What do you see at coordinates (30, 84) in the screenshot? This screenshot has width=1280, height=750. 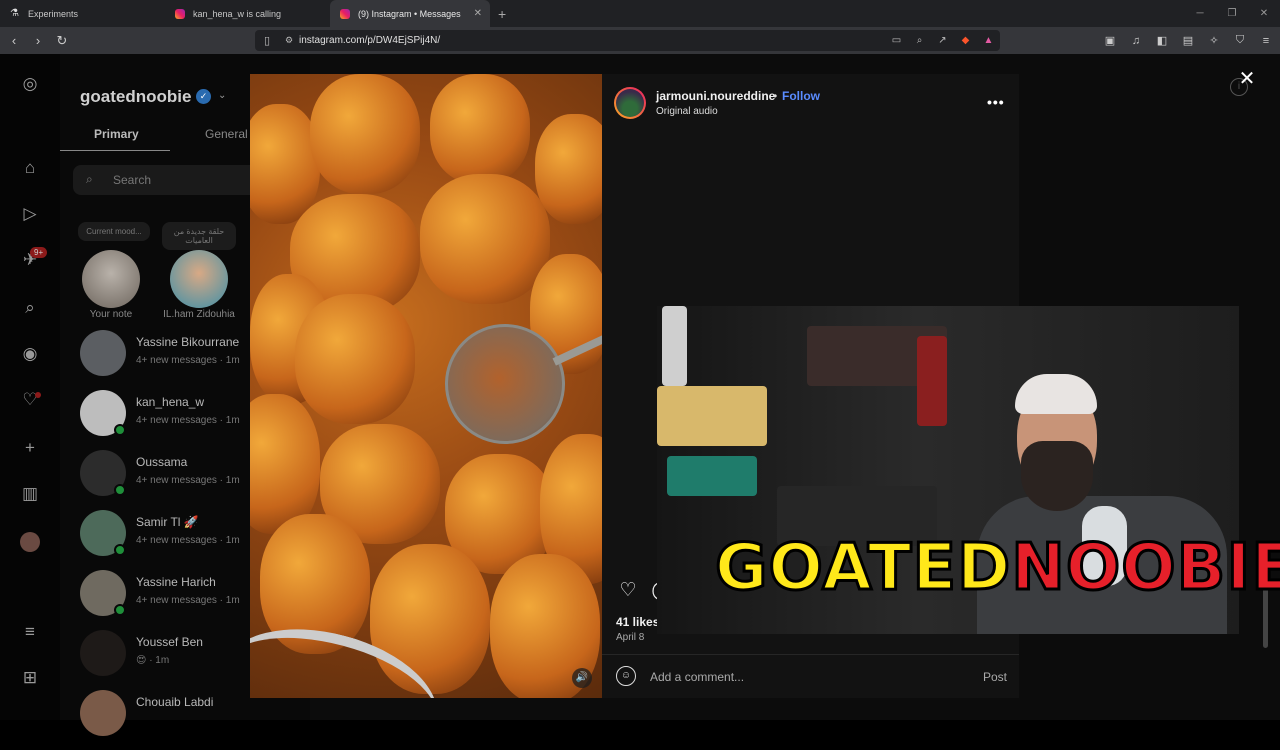 I see `instagram-icon: ◎` at bounding box center [30, 84].